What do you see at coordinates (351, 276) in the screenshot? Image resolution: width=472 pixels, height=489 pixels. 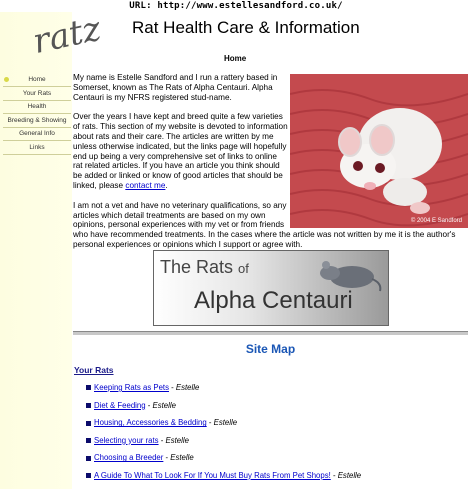 I see `rat-silhouette-icon` at bounding box center [351, 276].